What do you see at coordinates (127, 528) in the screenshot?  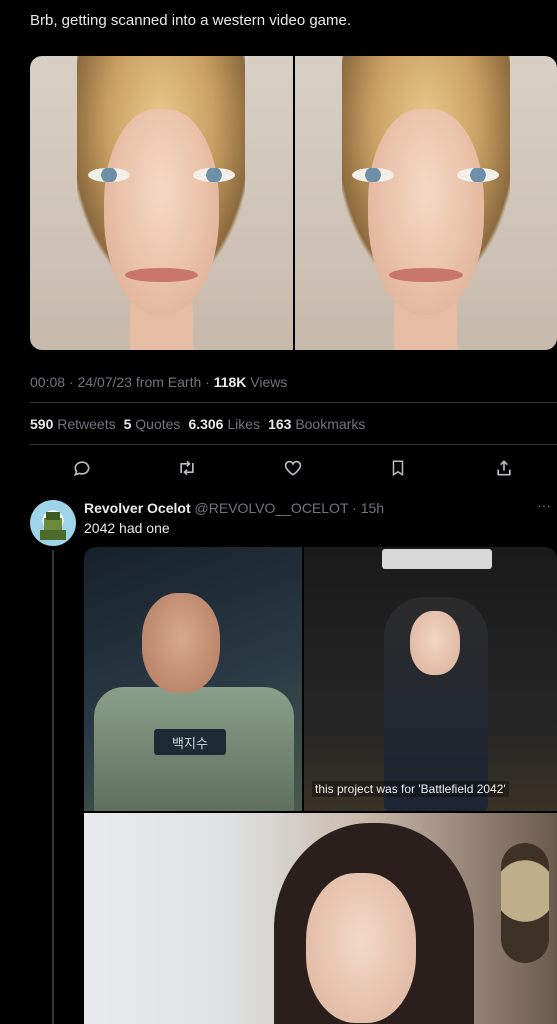 I see `reply-text: 2042 had one` at bounding box center [127, 528].